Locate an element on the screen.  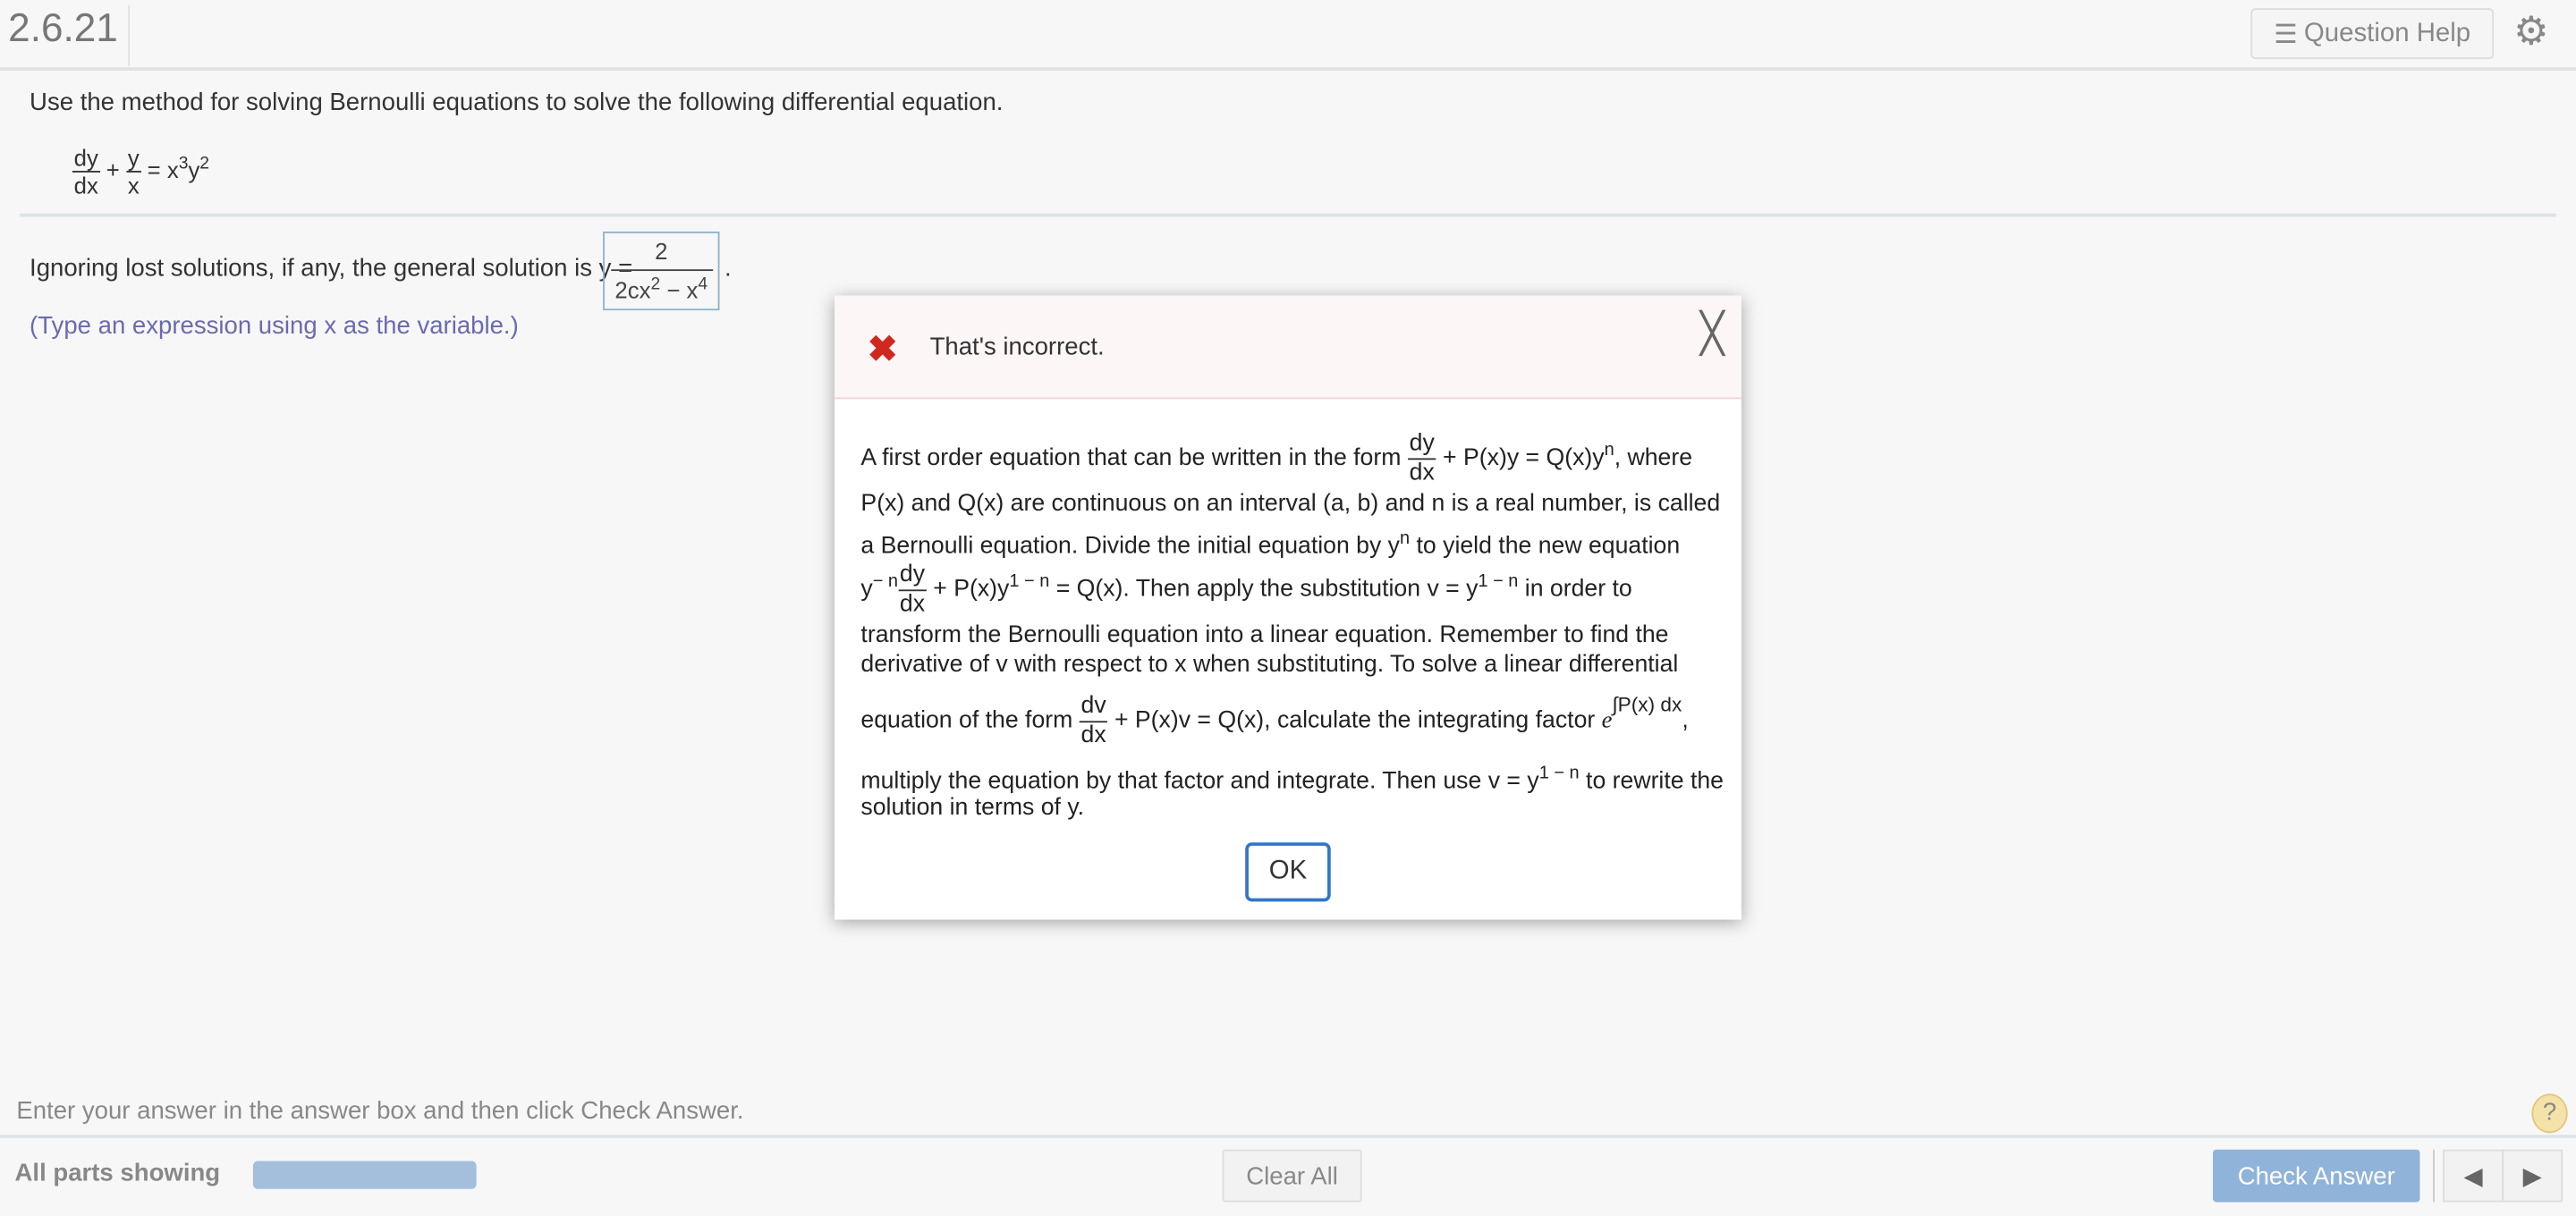
text: , where is located at coordinates (1653, 458).